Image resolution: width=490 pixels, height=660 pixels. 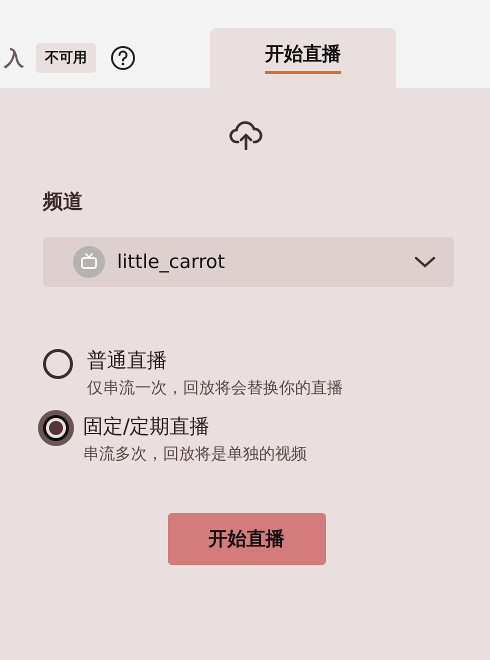 What do you see at coordinates (14, 58) in the screenshot?
I see `import-tab: 入` at bounding box center [14, 58].